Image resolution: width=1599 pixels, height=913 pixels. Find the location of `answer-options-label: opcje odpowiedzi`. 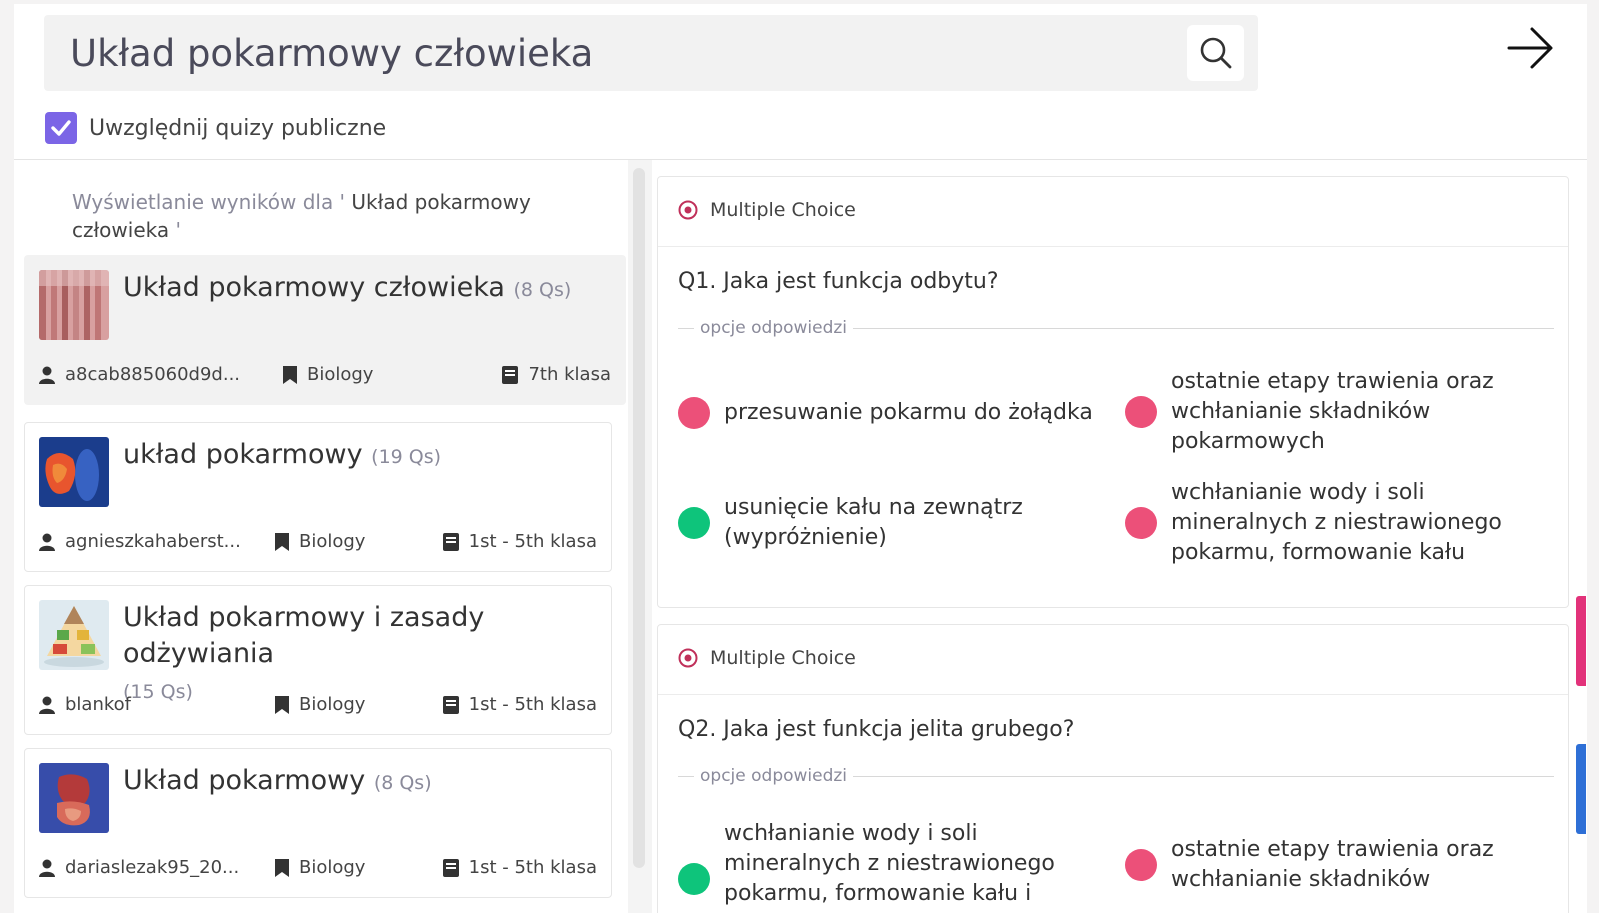

answer-options-label: opcje odpowiedzi is located at coordinates (1116, 328).